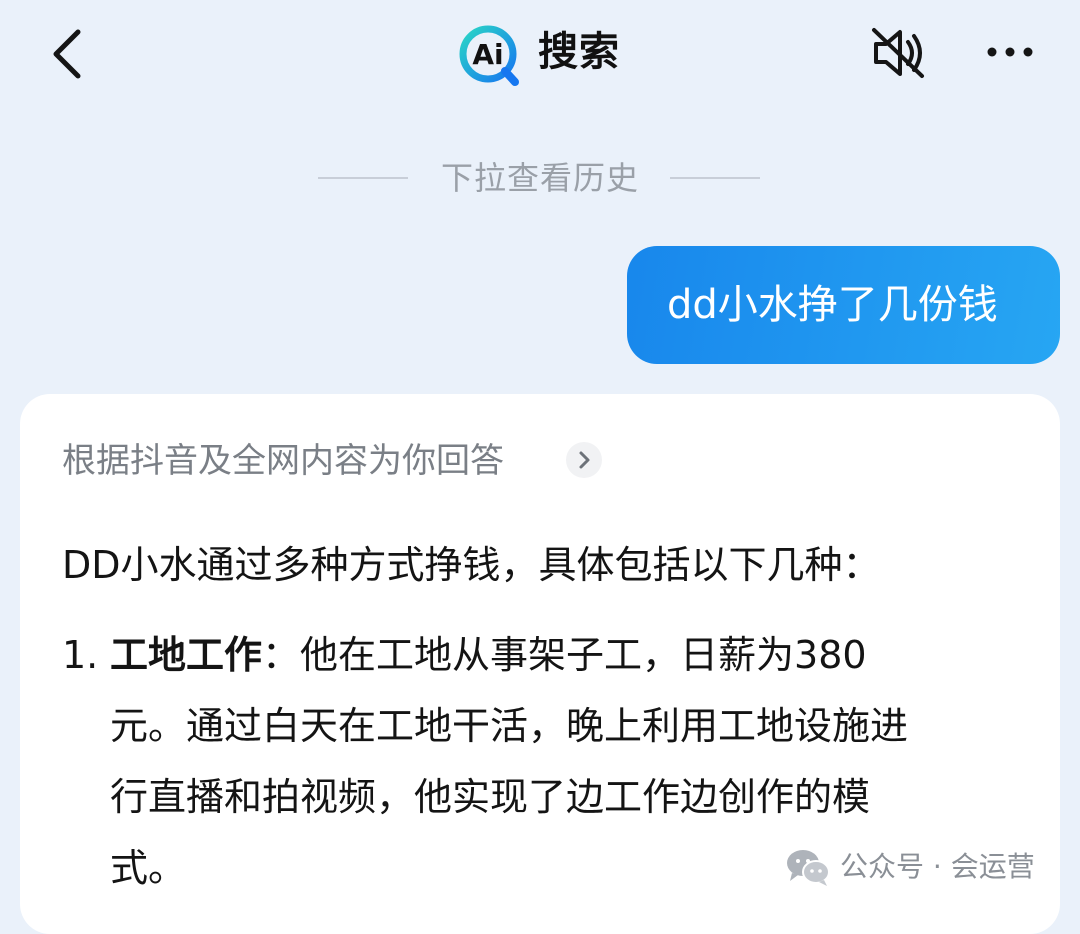 This screenshot has width=1080, height=934. Describe the element at coordinates (564, 655) in the screenshot. I see `list-item-text: ：他在工地从事架子工，日薪为380` at that location.